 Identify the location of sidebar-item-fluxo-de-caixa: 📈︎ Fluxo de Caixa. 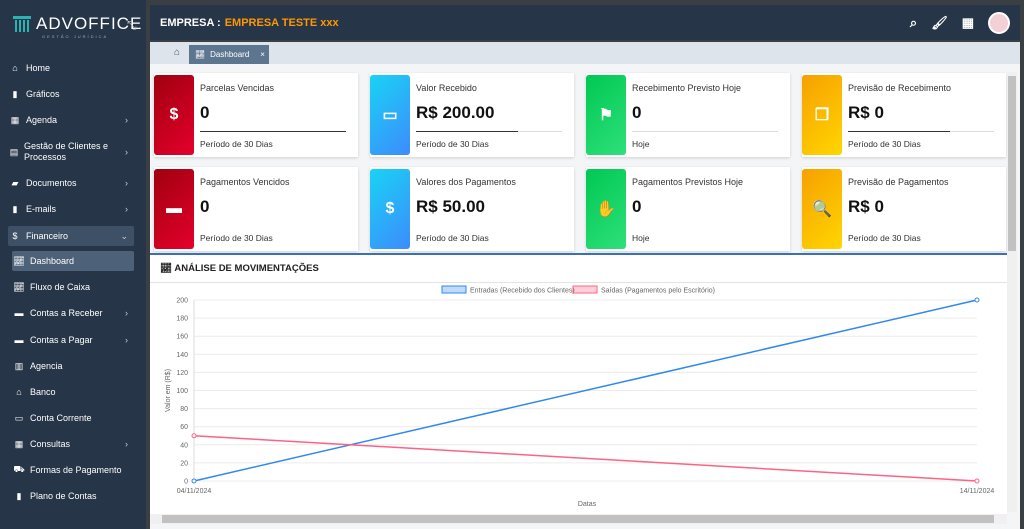
(73, 287).